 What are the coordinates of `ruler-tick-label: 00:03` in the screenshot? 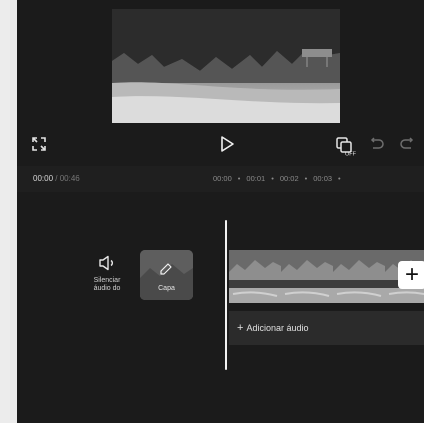 It's located at (323, 178).